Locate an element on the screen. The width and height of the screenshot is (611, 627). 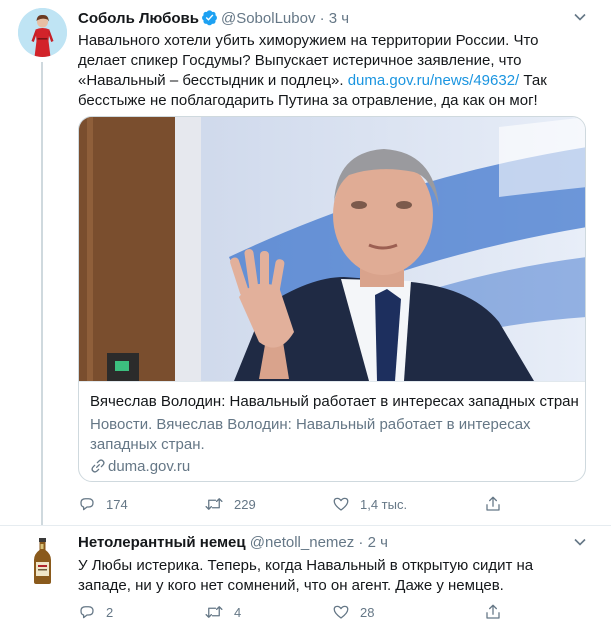
author-handle: @netoll_nemez is located at coordinates (302, 542).